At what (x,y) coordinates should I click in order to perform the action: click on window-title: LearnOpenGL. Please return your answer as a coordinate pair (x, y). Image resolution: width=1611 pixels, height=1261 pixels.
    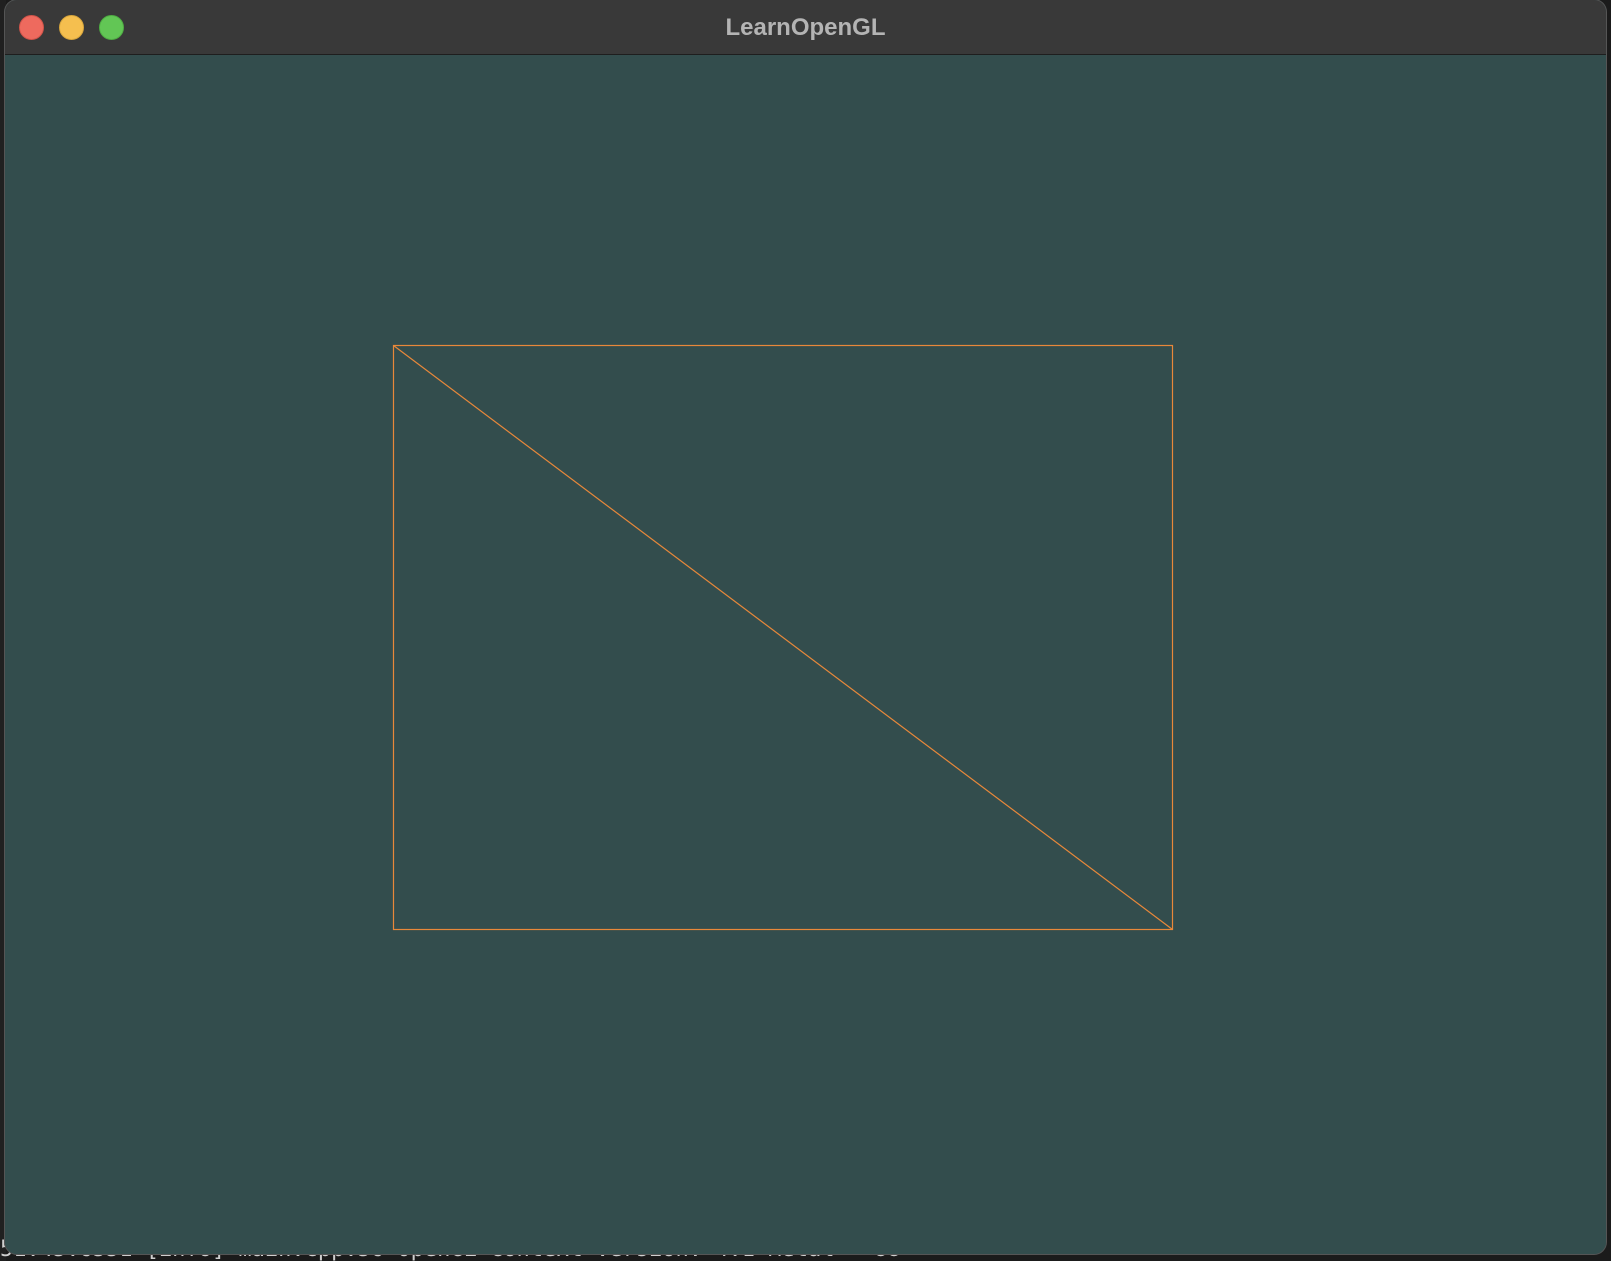
    Looking at the image, I should click on (805, 27).